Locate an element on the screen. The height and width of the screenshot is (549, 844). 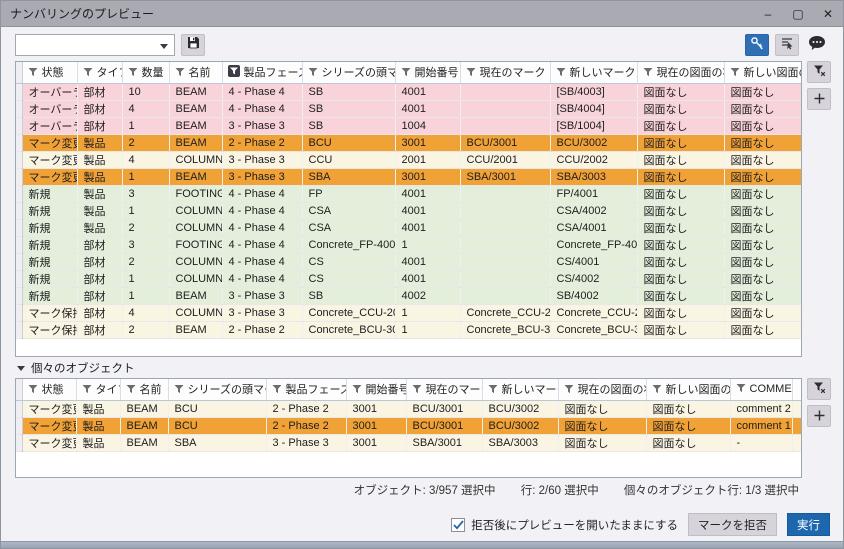
feedback-button is located at coordinates (817, 45).